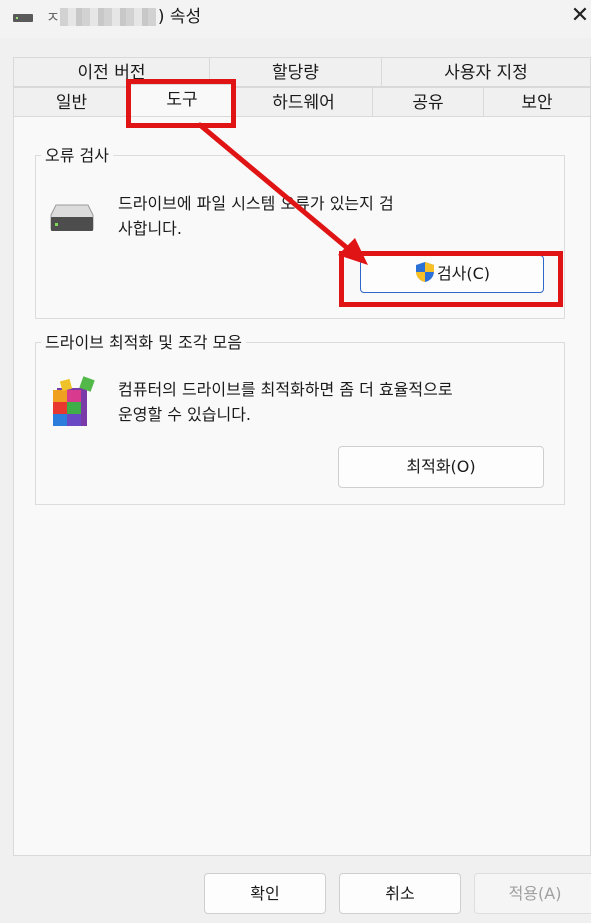 The width and height of the screenshot is (591, 923). I want to click on apply-button: 적용(A), so click(532, 893).